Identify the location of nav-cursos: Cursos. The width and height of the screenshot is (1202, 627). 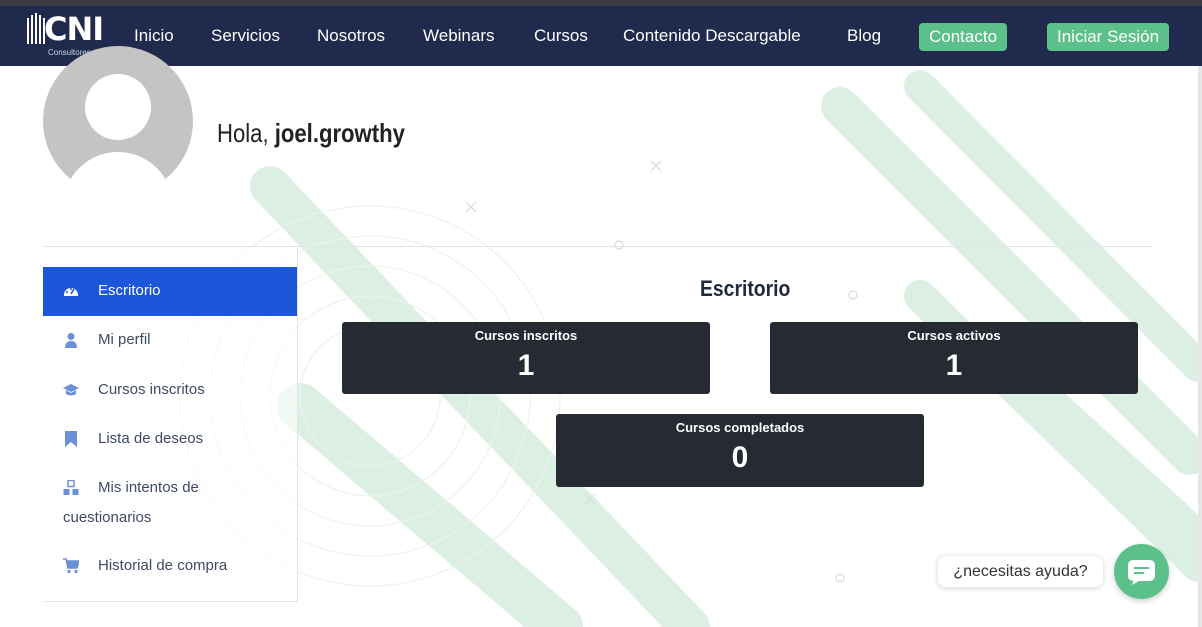
(561, 36).